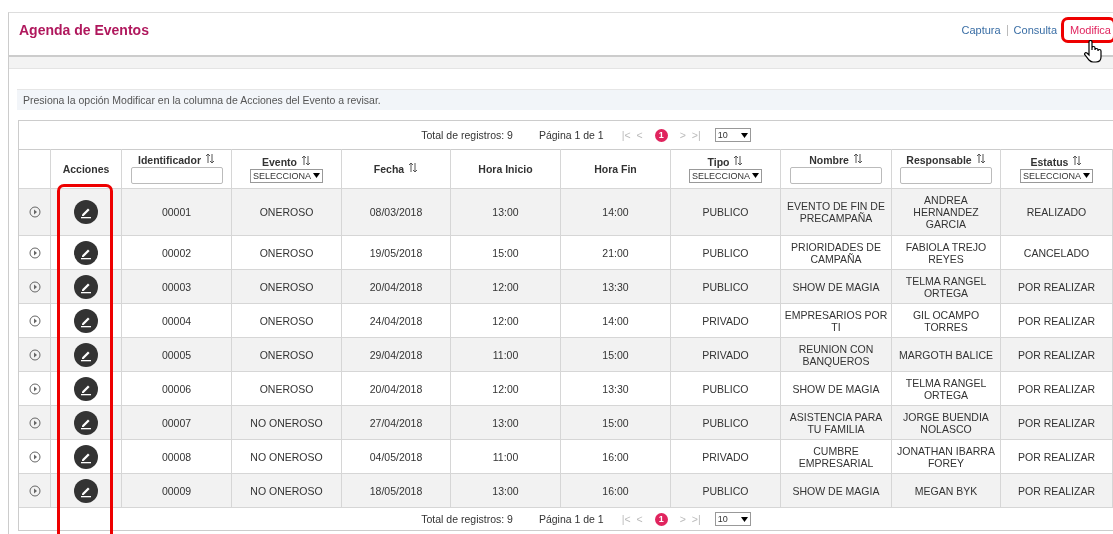 Image resolution: width=1113 pixels, height=534 pixels. I want to click on table-cell: 19/05/2018, so click(396, 252).